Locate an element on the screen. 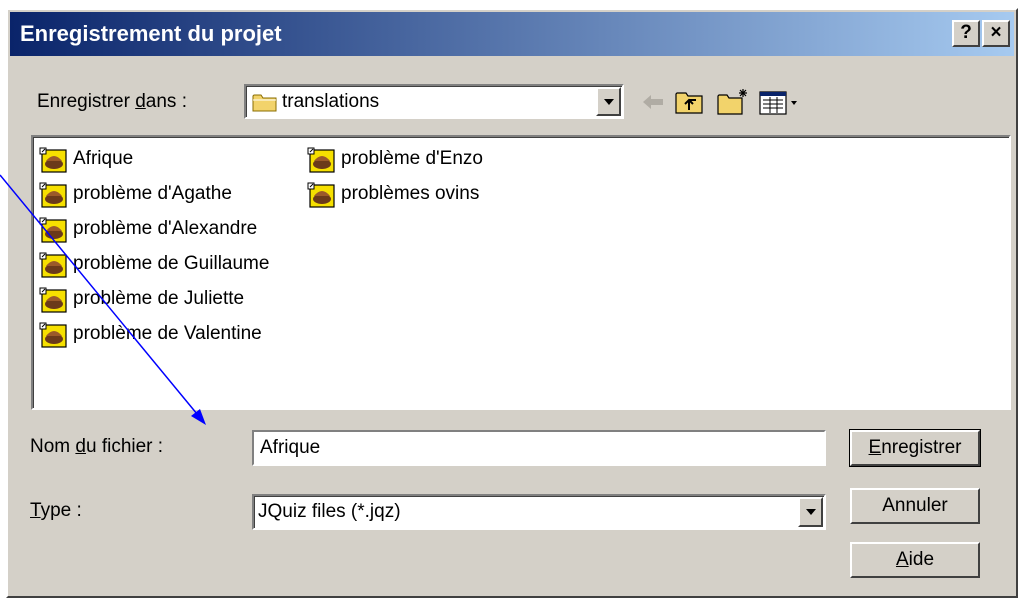 This screenshot has width=1029, height=605. view-menu-icon is located at coordinates (780, 102).